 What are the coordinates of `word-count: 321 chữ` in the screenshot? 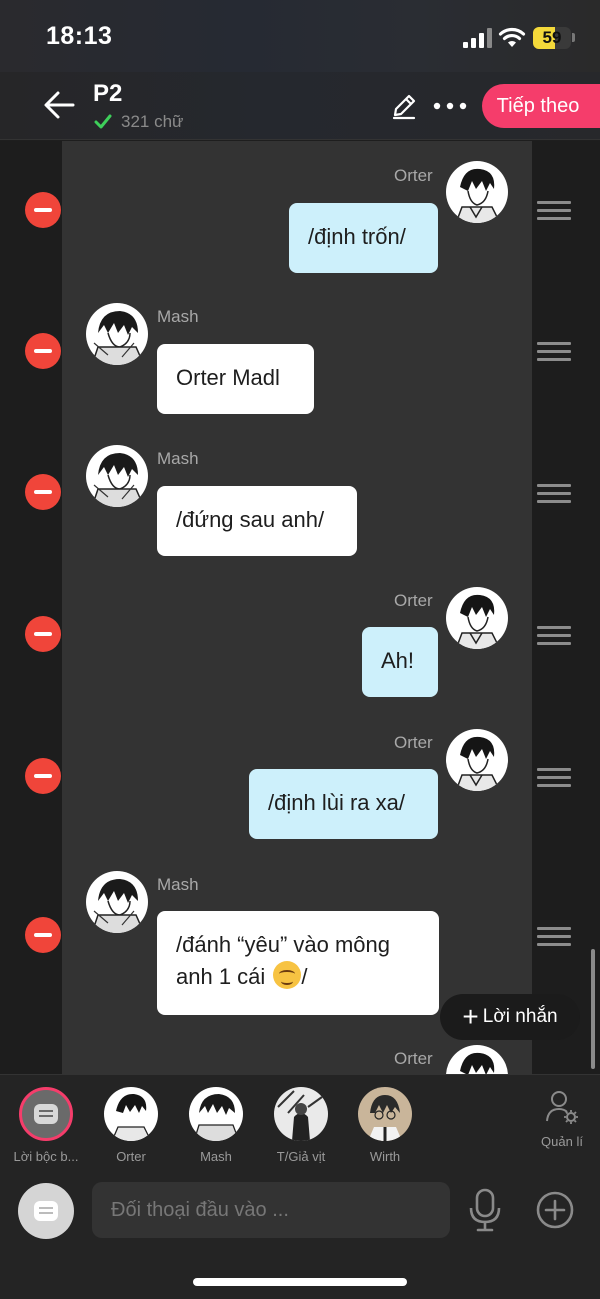 It's located at (138, 122).